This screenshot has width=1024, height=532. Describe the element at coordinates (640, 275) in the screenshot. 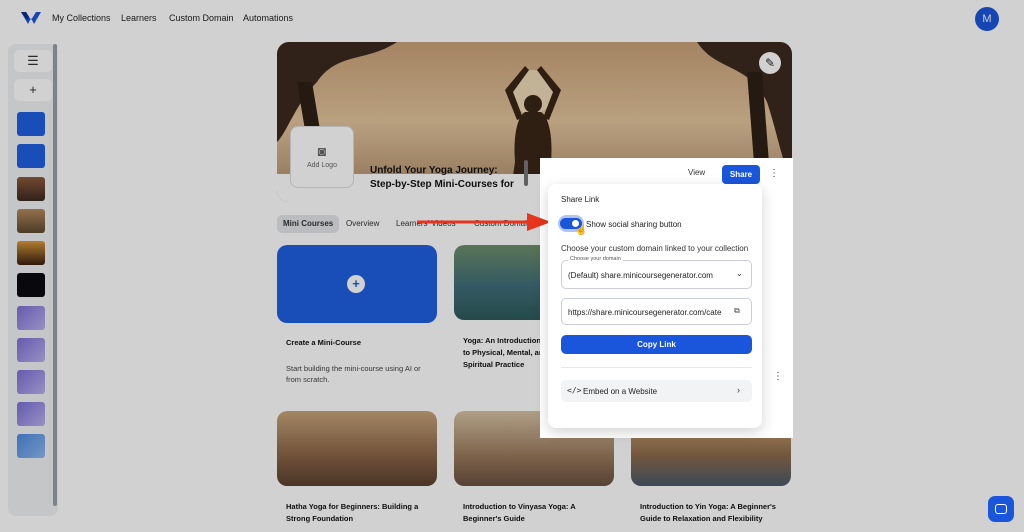

I see `domain-select-value: (Default) share.minicoursegenerator.com` at that location.